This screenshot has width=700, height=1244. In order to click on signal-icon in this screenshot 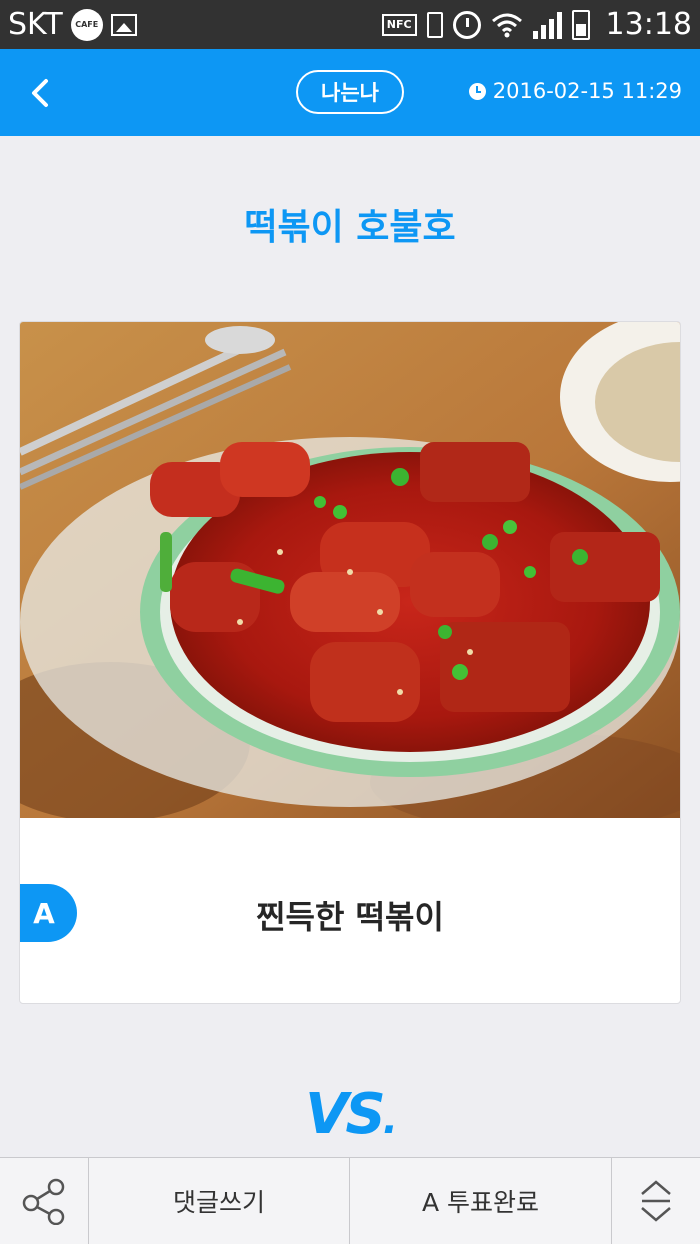, I will do `click(547, 25)`.